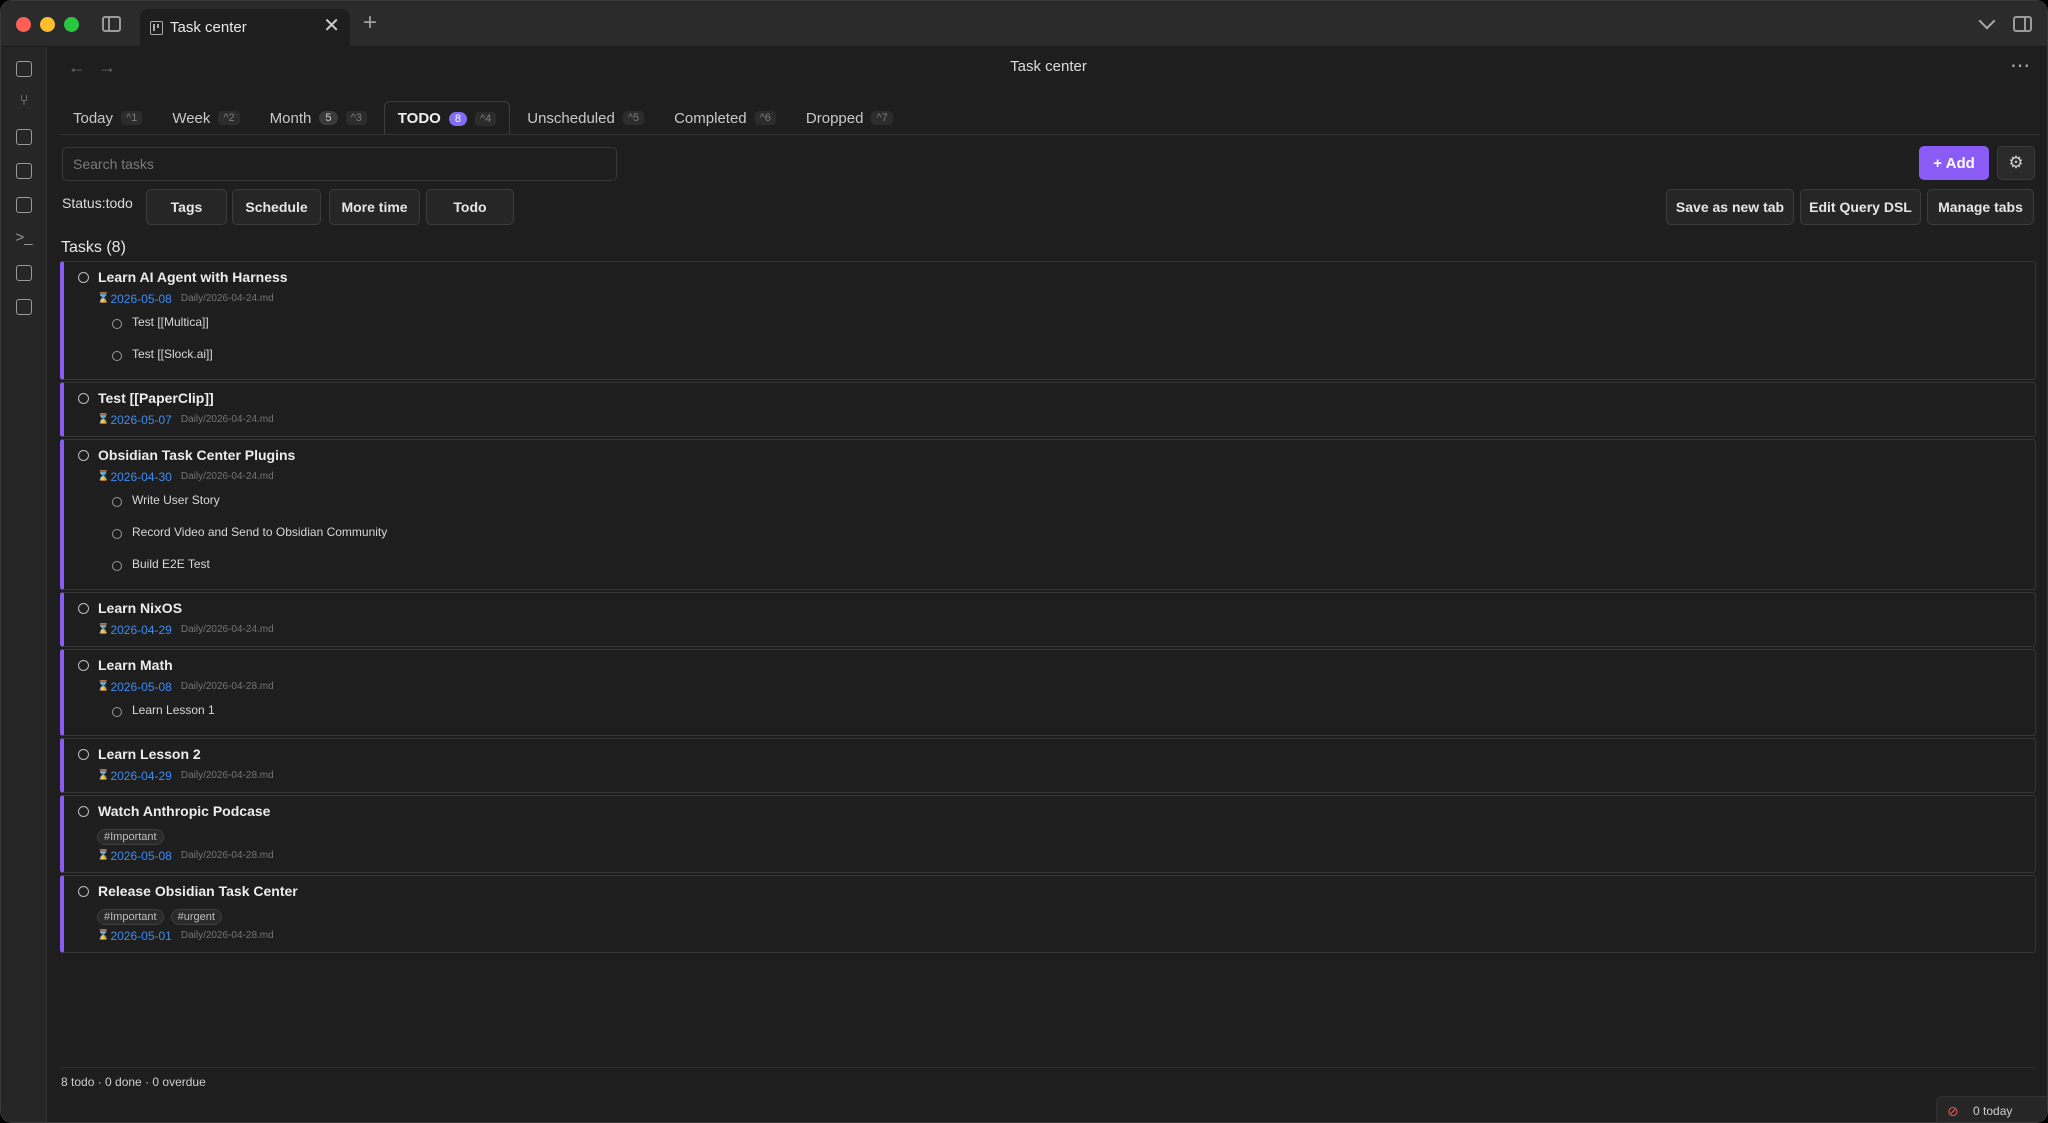 This screenshot has height=1123, width=2048. I want to click on new-tab-icon: +, so click(370, 23).